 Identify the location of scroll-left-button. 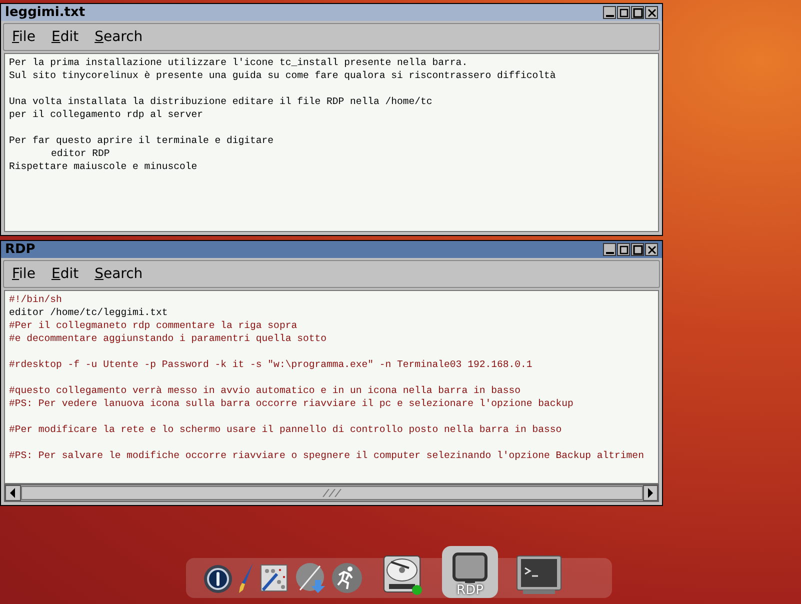
(12, 493).